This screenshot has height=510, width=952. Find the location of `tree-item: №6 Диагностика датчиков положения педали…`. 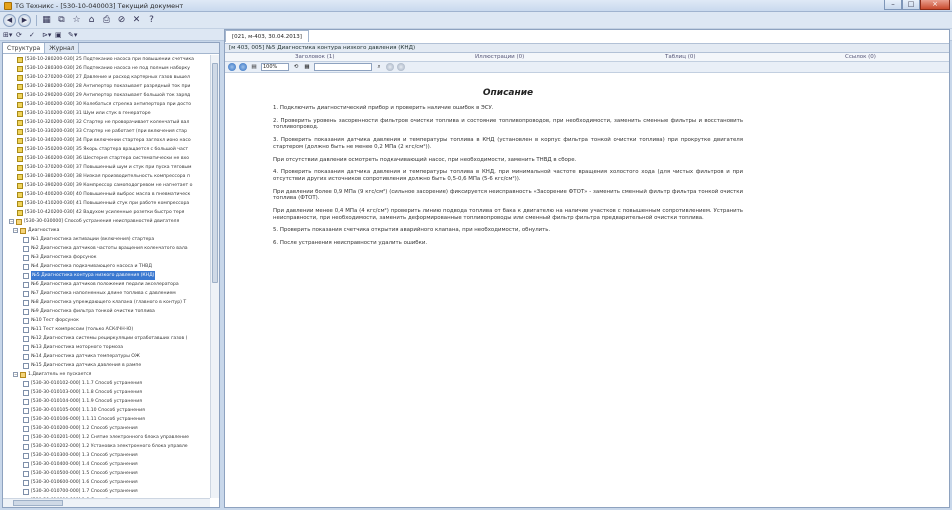

tree-item: №6 Диагностика датчиков положения педали… is located at coordinates (106, 284).